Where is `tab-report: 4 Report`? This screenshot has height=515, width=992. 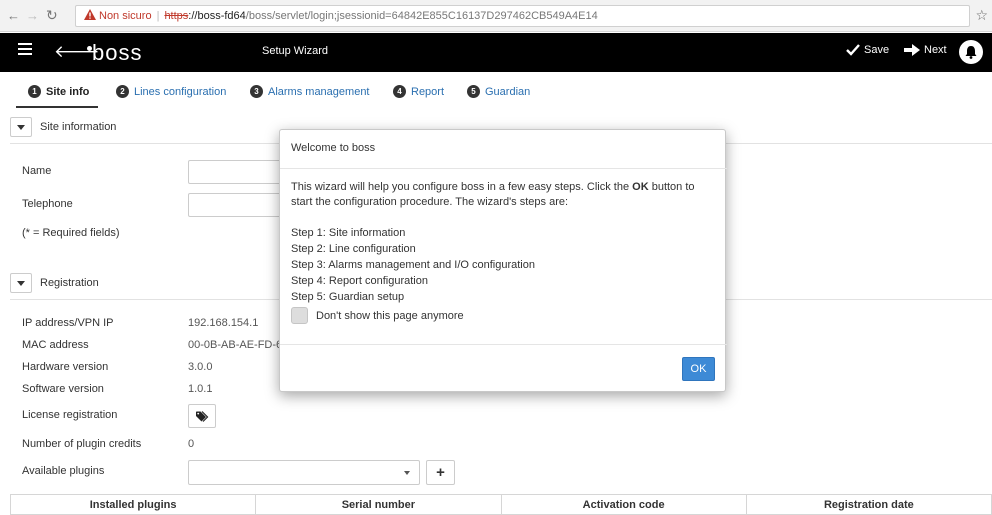
tab-report: 4 Report is located at coordinates (418, 91).